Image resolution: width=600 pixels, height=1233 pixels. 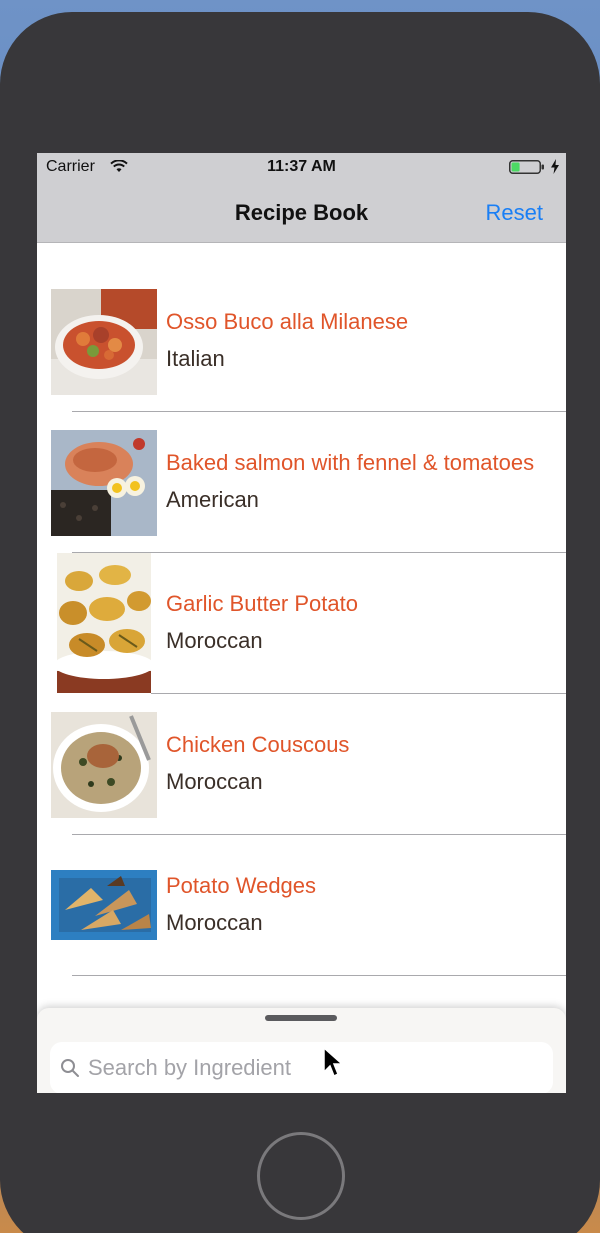 I want to click on baked-salmon-image, so click(x=104, y=483).